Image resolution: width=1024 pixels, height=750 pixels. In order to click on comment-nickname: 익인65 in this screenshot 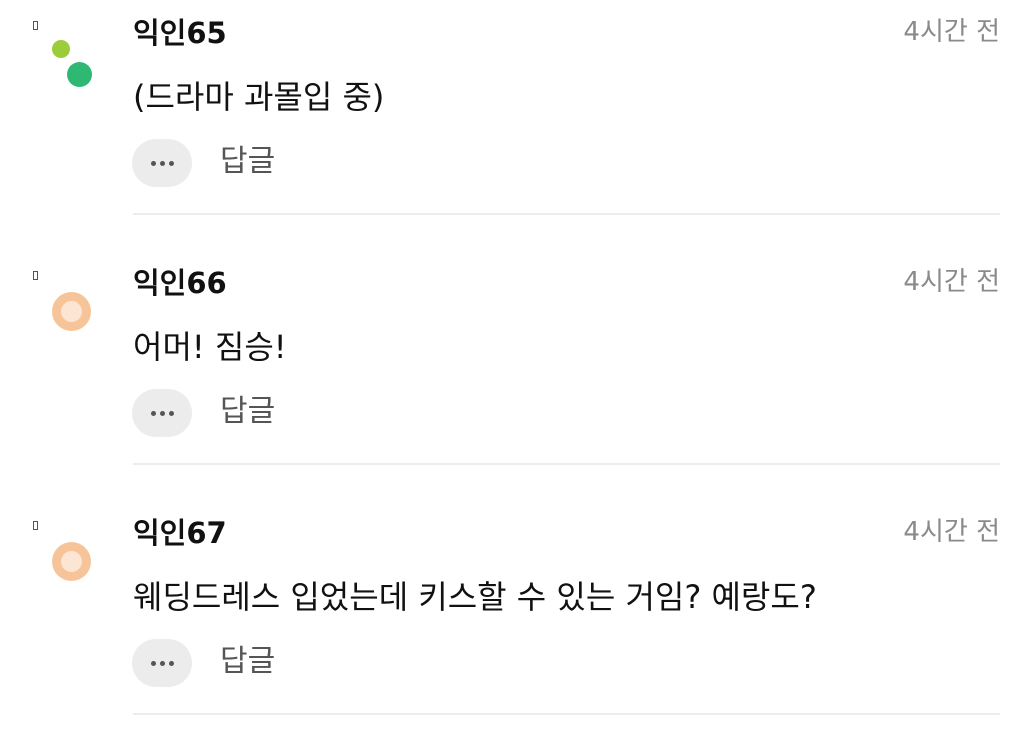, I will do `click(180, 33)`.